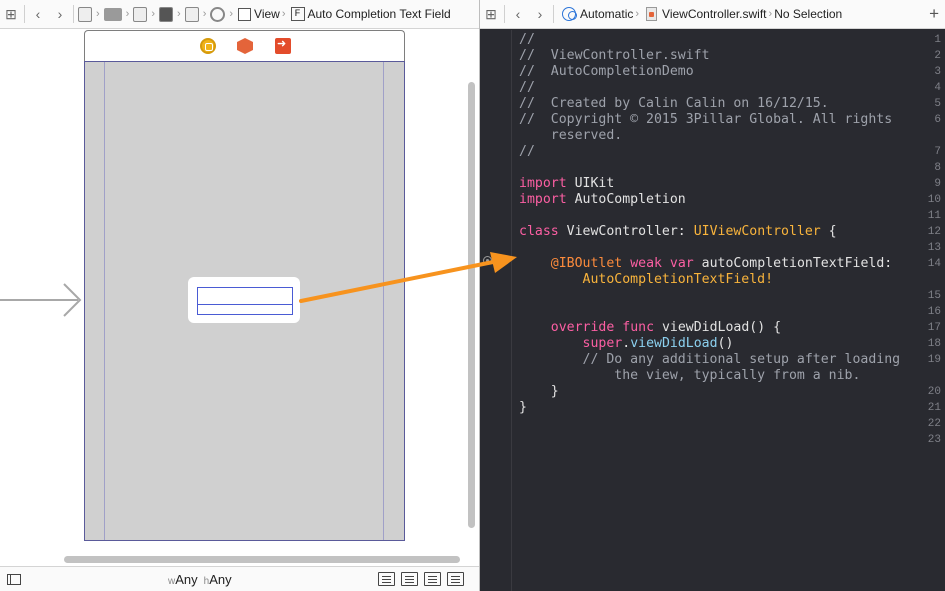 Image resolution: width=945 pixels, height=591 pixels. What do you see at coordinates (718, 327) in the screenshot?
I see `code-token: viewDidLoad() {` at bounding box center [718, 327].